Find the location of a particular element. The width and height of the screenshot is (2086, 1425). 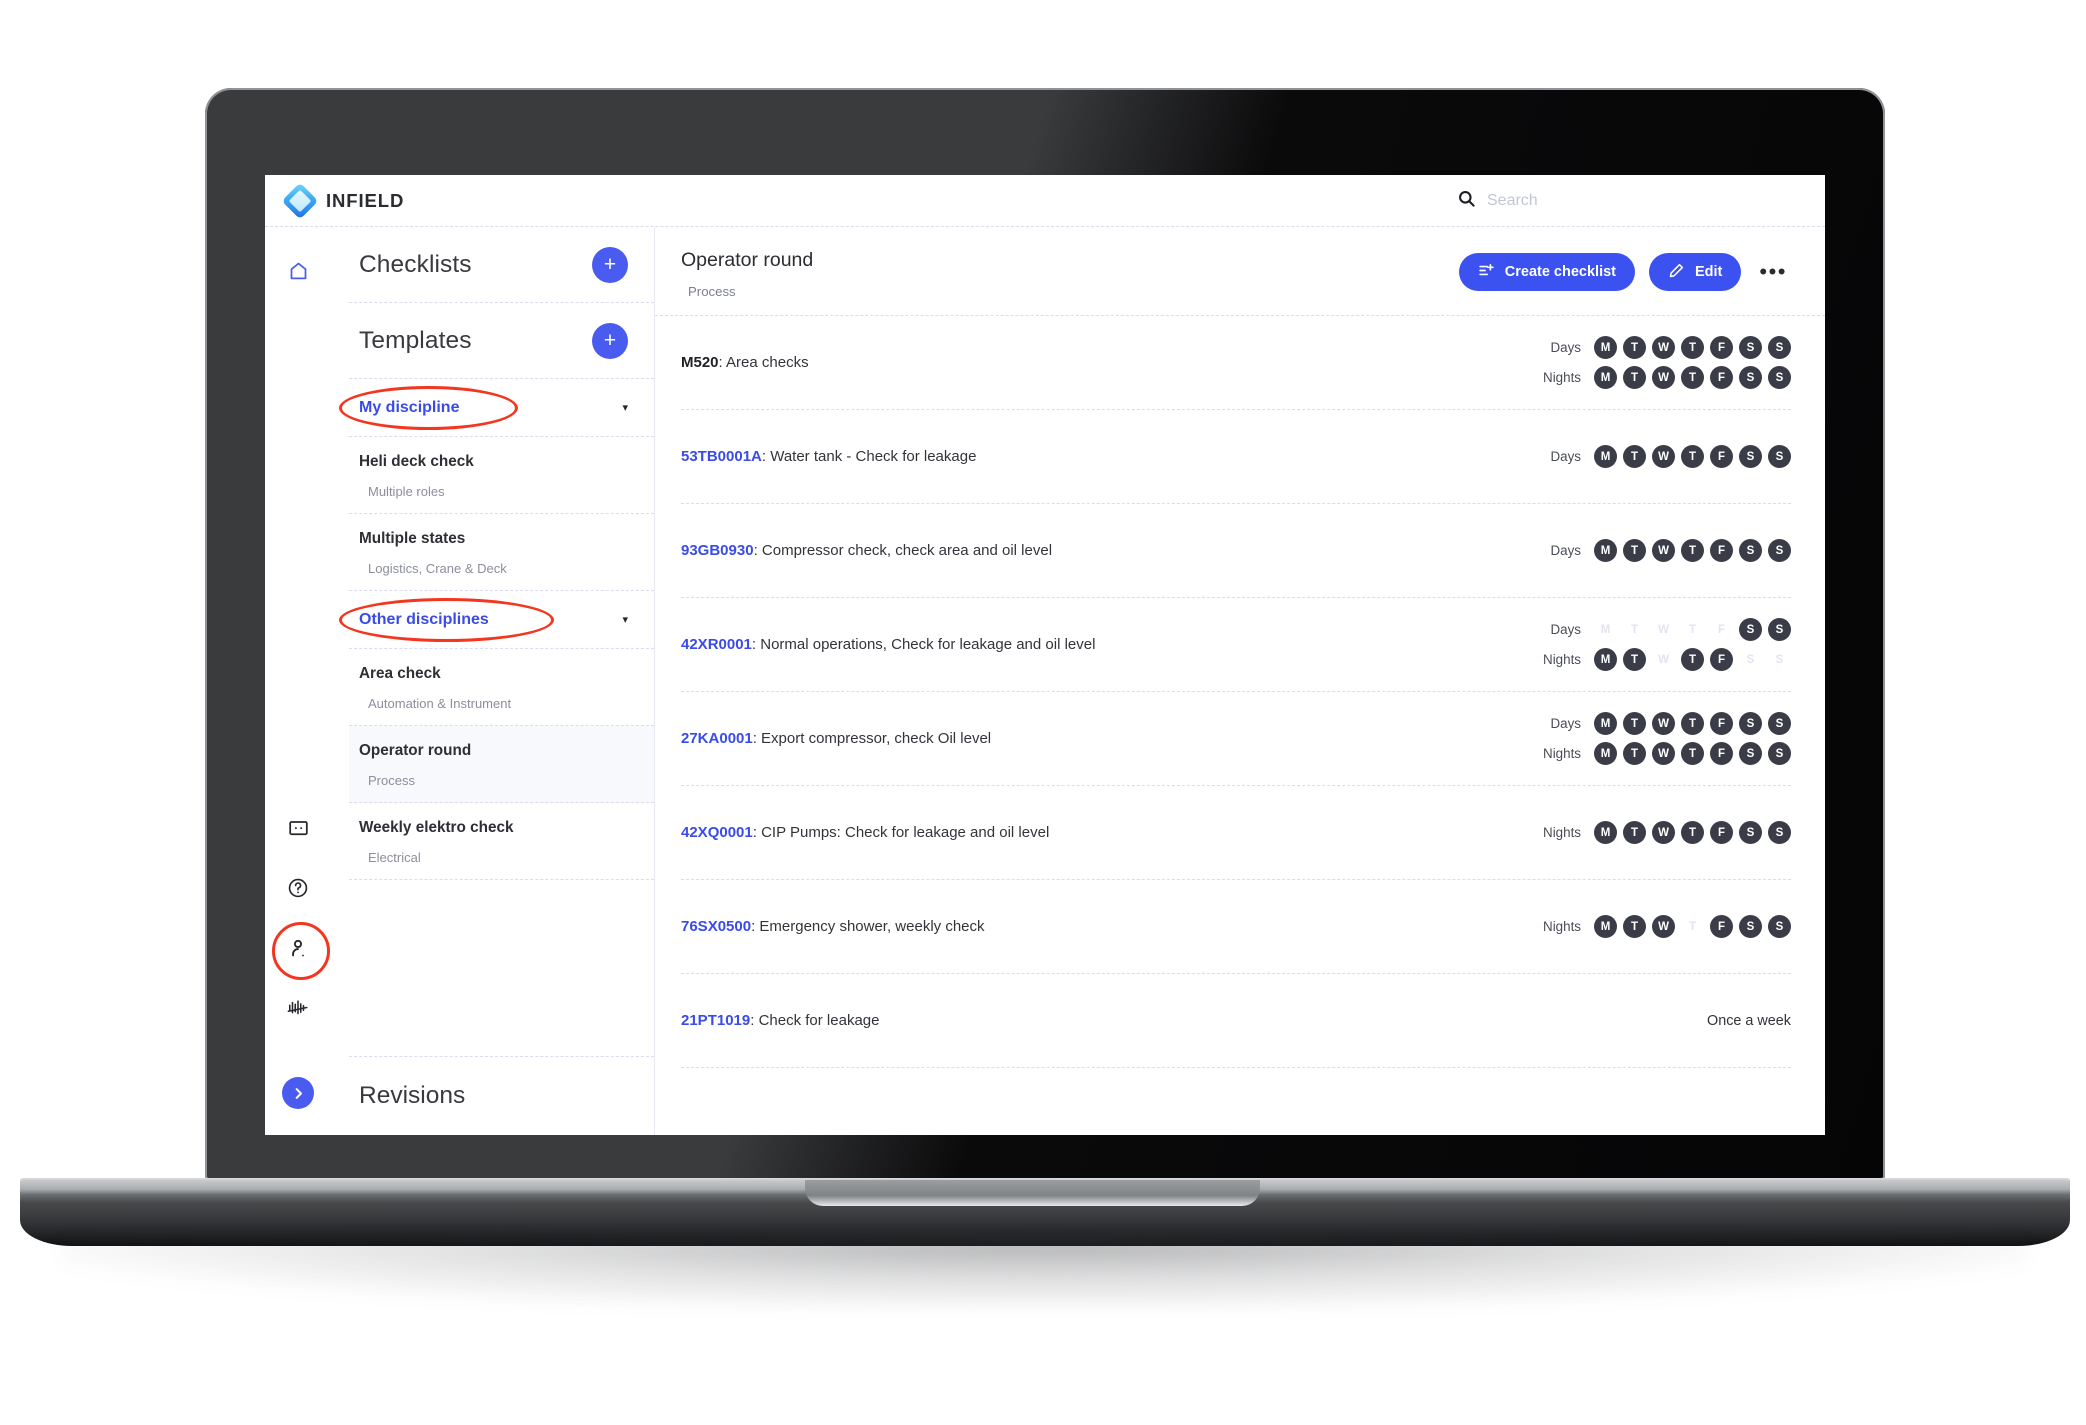

task-tag-link: 53TB0001A is located at coordinates (721, 456).